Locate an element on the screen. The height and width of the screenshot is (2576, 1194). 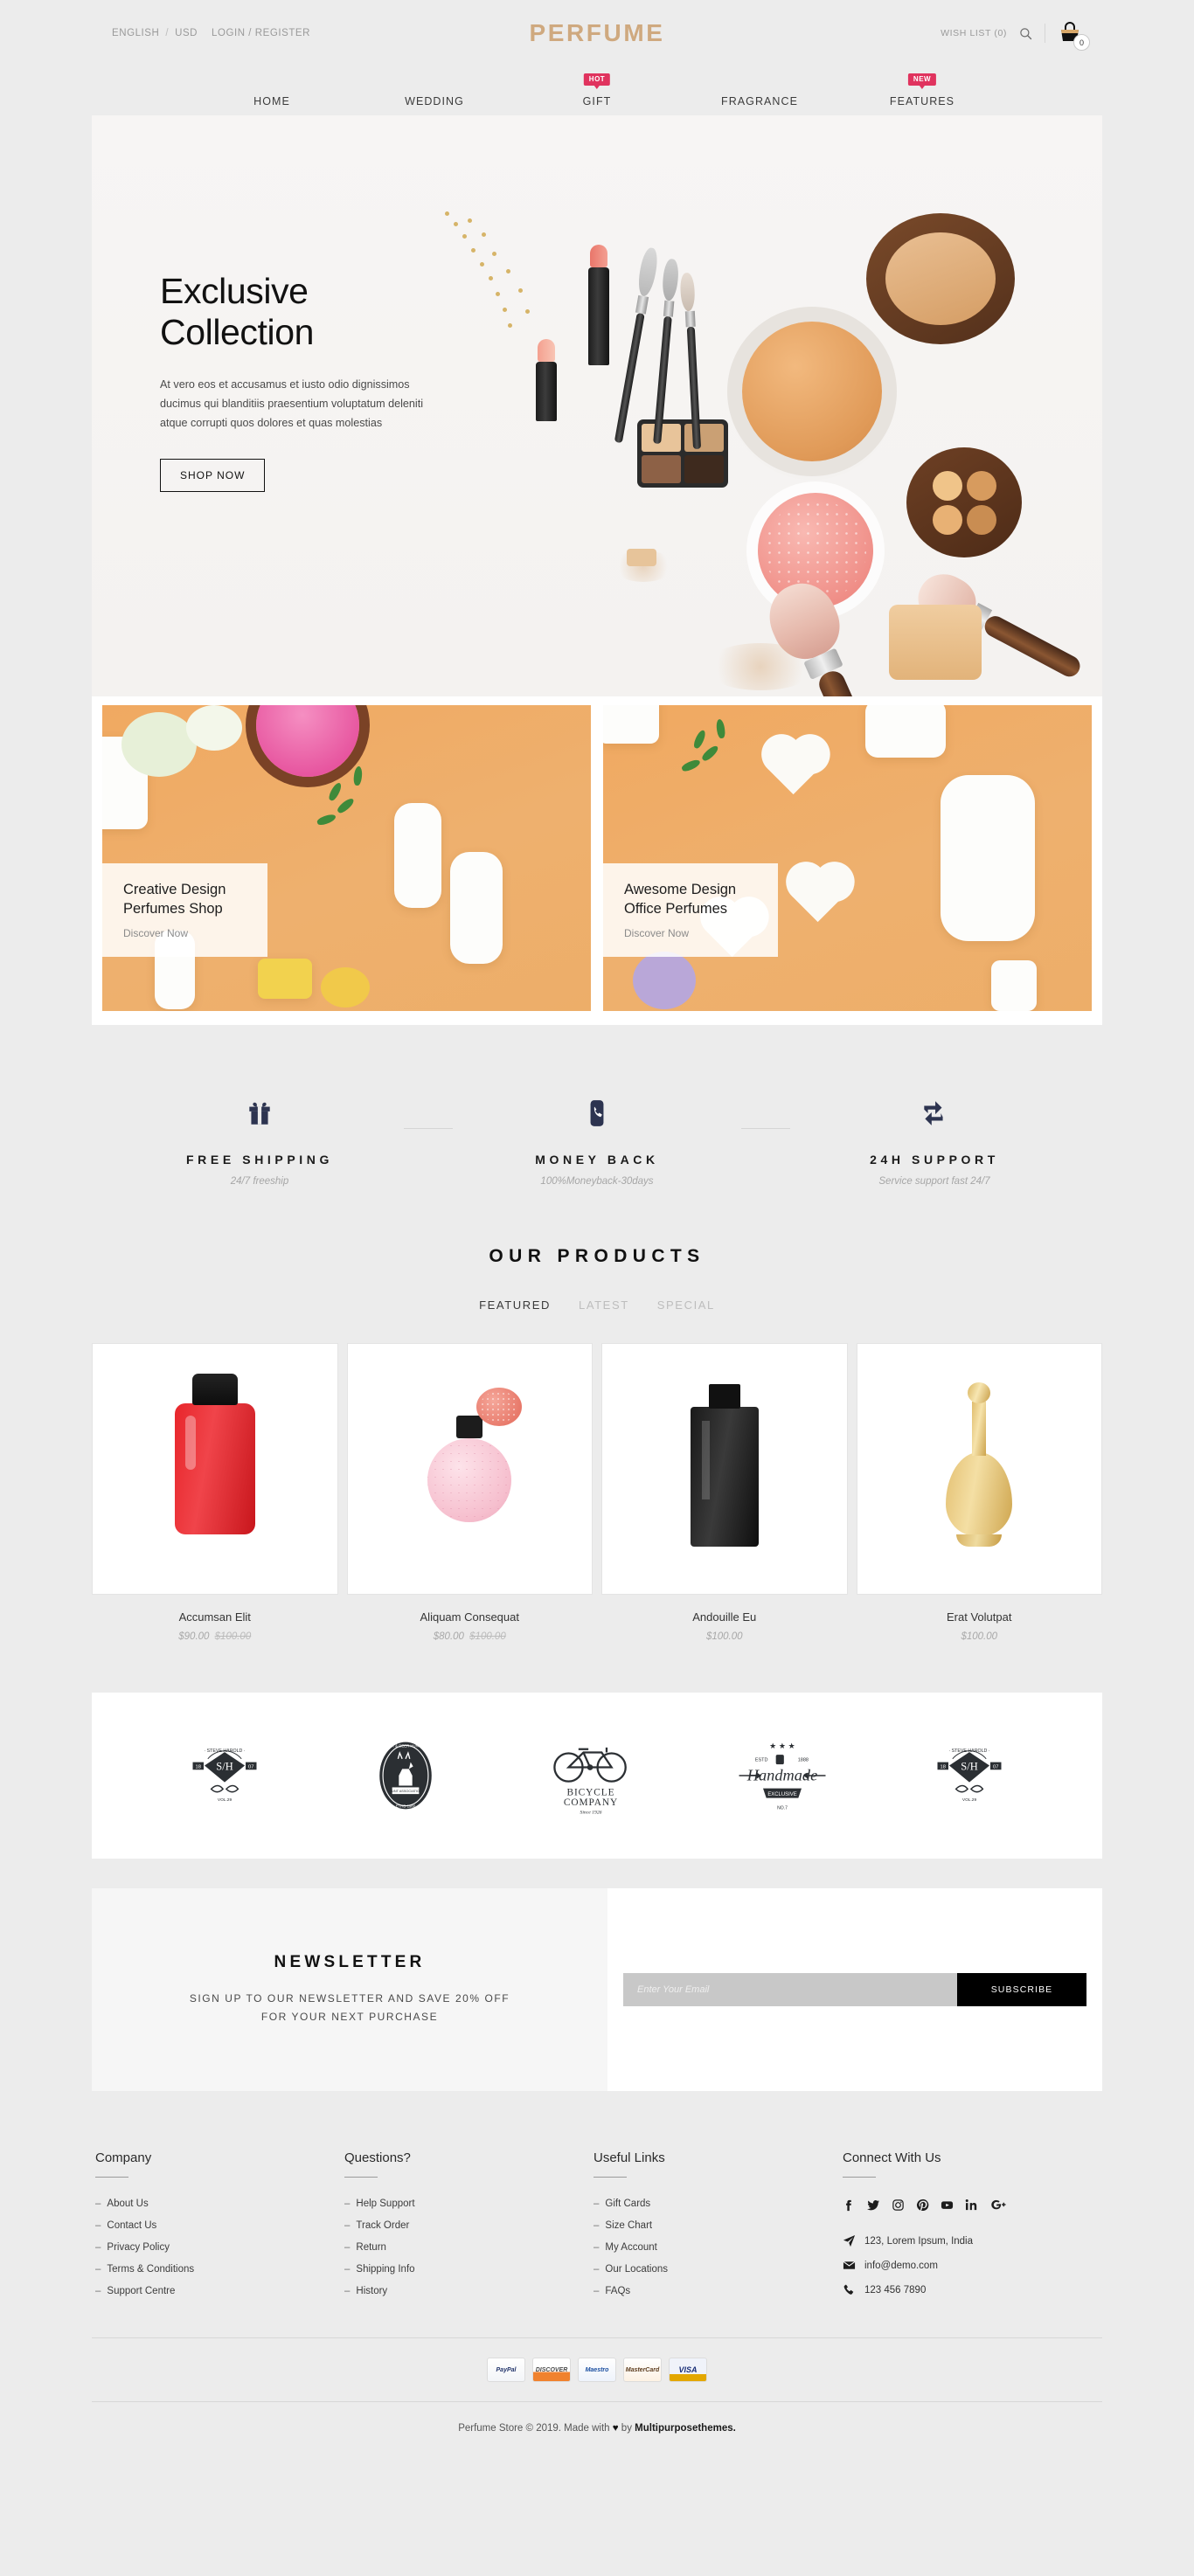
product-card: Accumsan Elit $90.00 $100.00 is located at coordinates (215, 1492).